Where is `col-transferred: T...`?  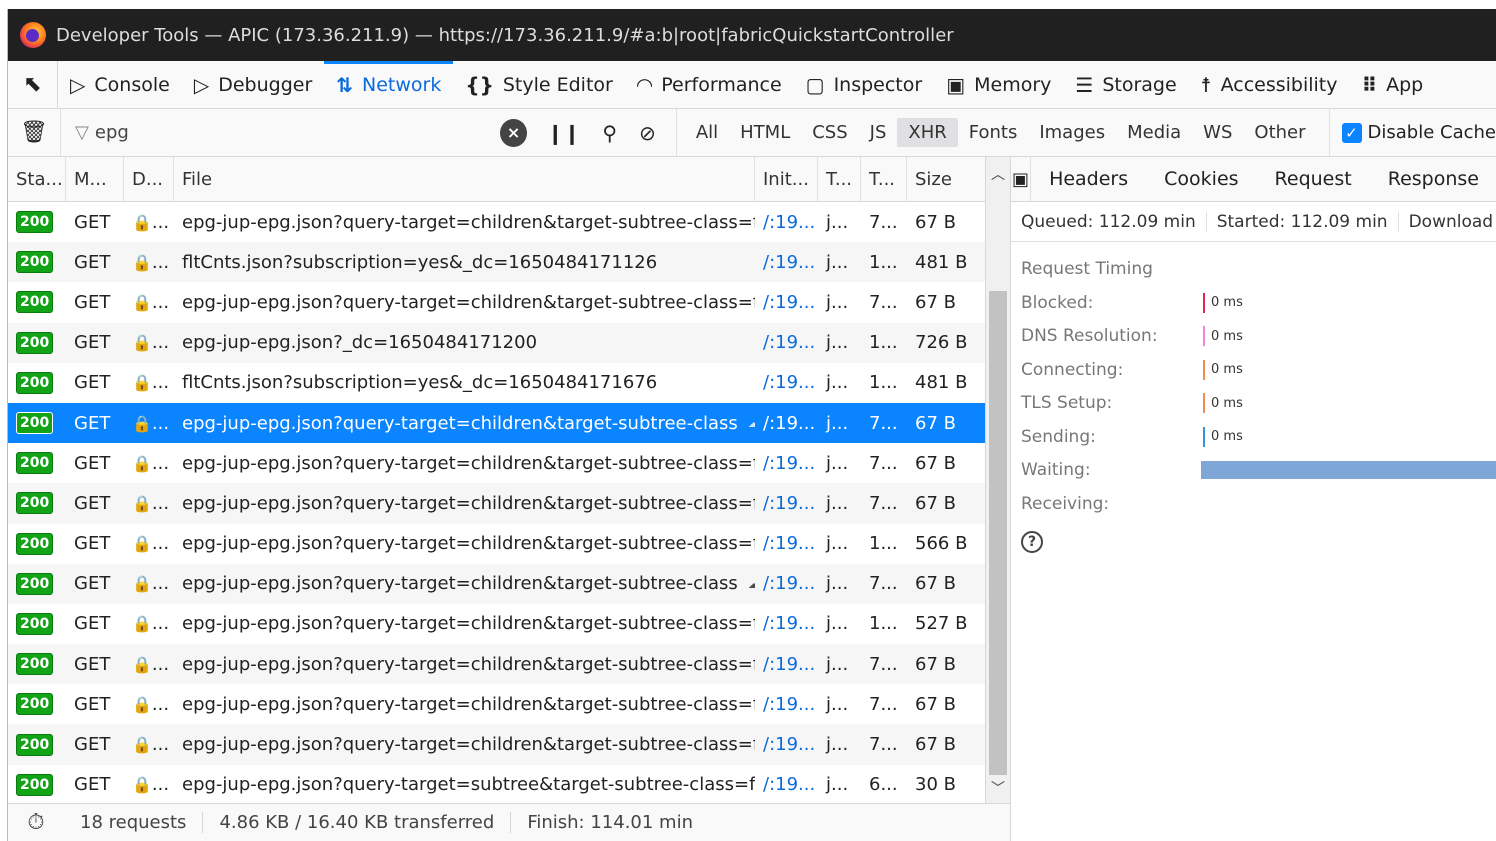
col-transferred: T... is located at coordinates (884, 179).